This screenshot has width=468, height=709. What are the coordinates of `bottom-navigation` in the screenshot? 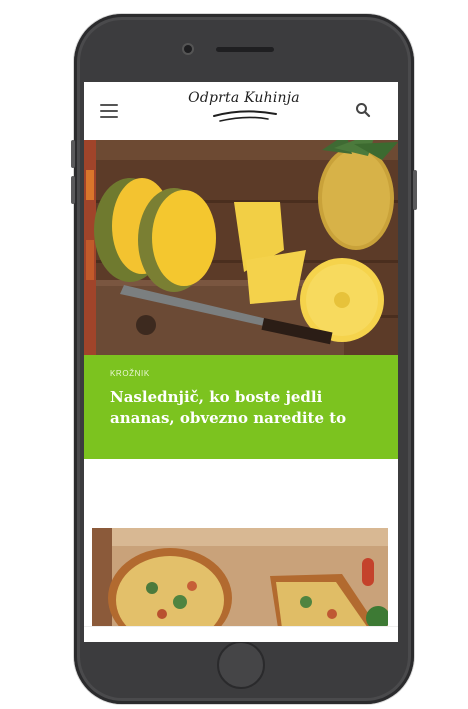 It's located at (241, 634).